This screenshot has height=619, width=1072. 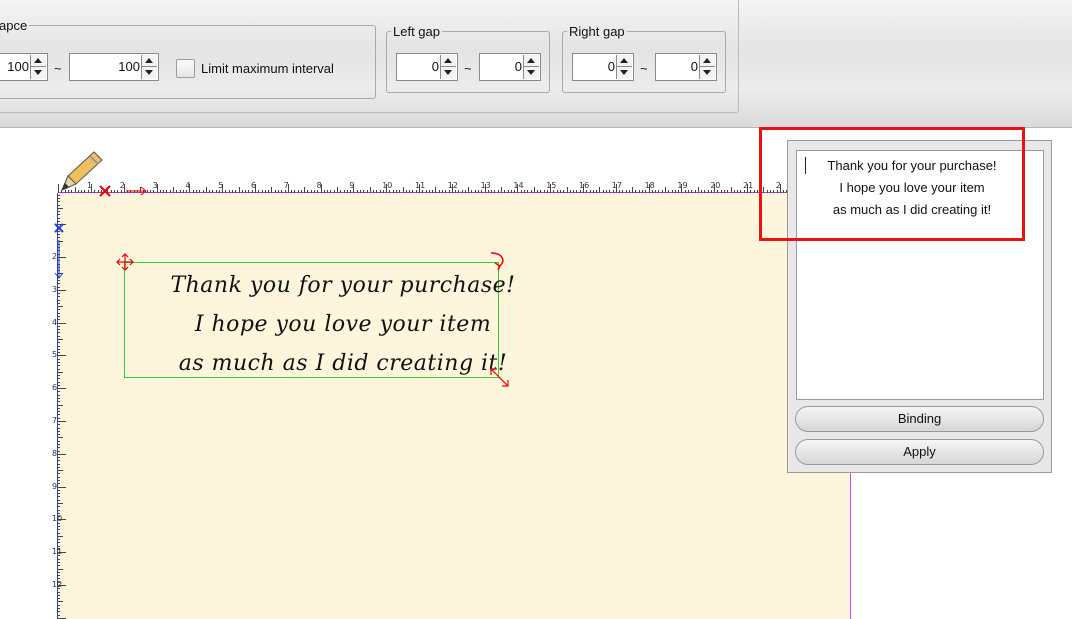 What do you see at coordinates (686, 67) in the screenshot?
I see `right-gap-max-stepper: 0` at bounding box center [686, 67].